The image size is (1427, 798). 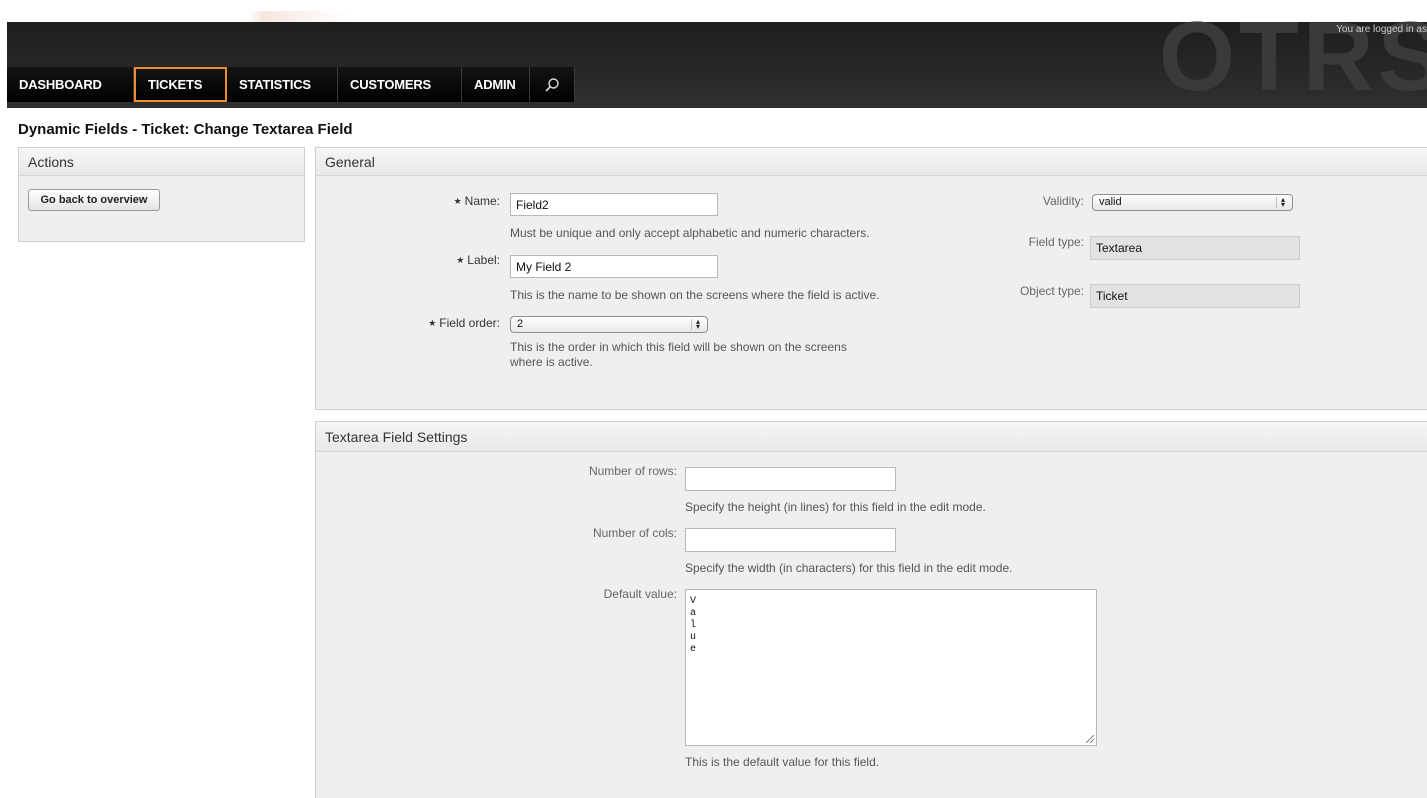 I want to click on textarea-settings-header: Textarea Field Settings, so click(x=871, y=437).